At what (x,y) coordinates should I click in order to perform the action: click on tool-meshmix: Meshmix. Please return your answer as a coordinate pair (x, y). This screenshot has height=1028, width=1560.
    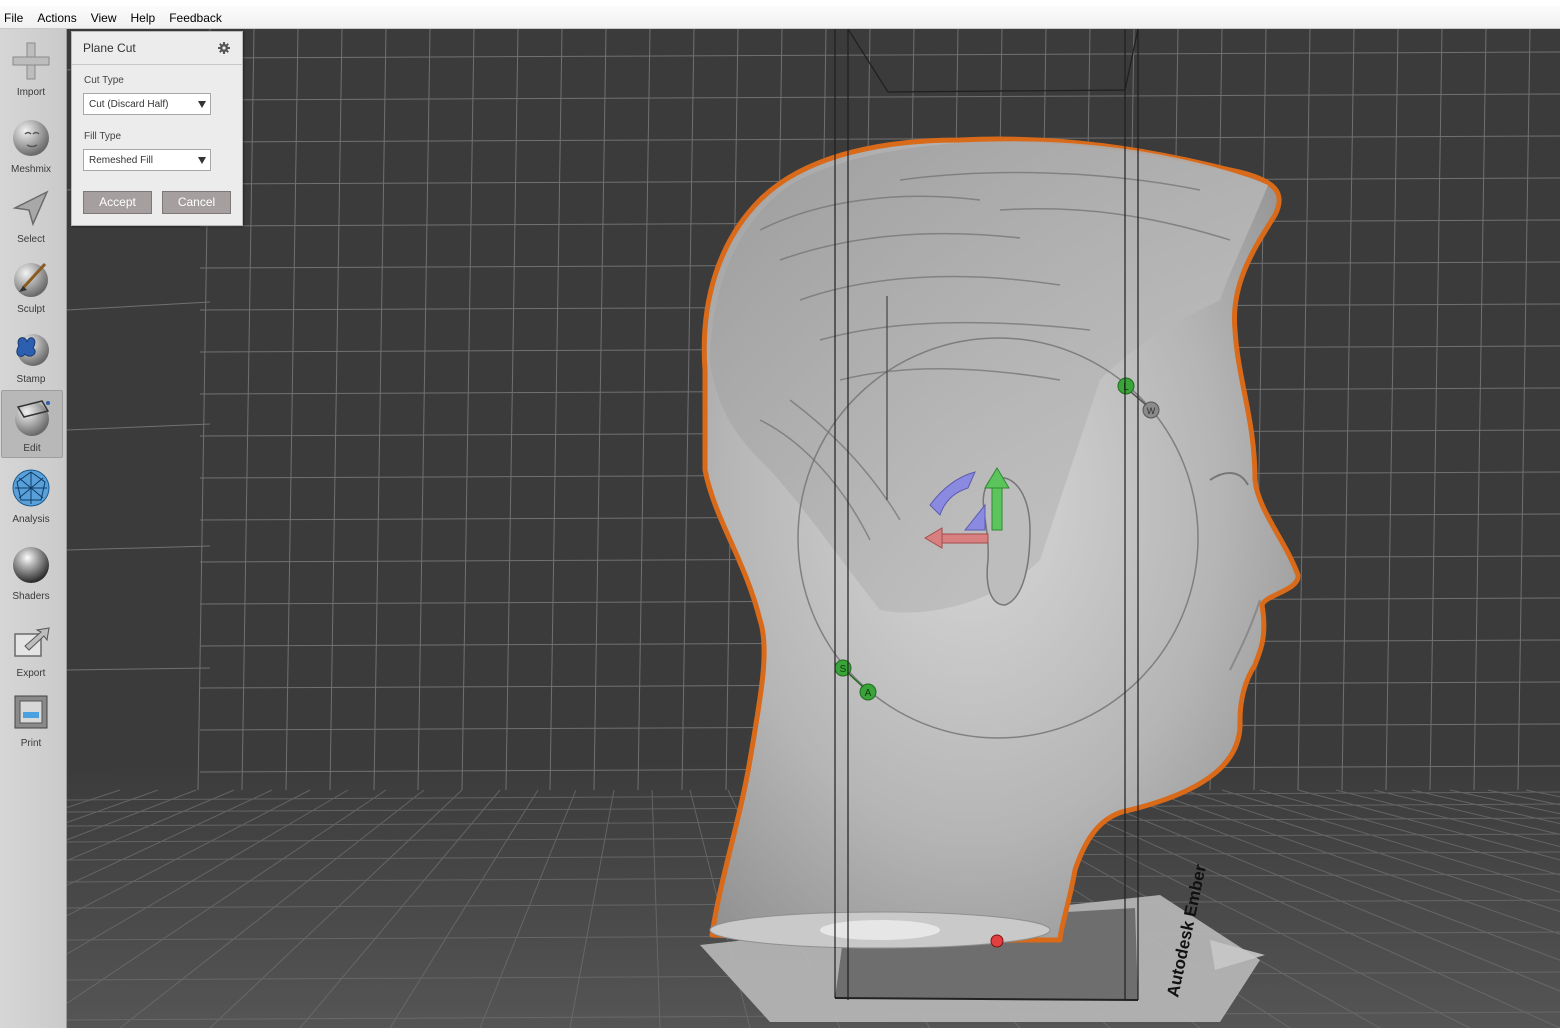
    Looking at the image, I should click on (31, 145).